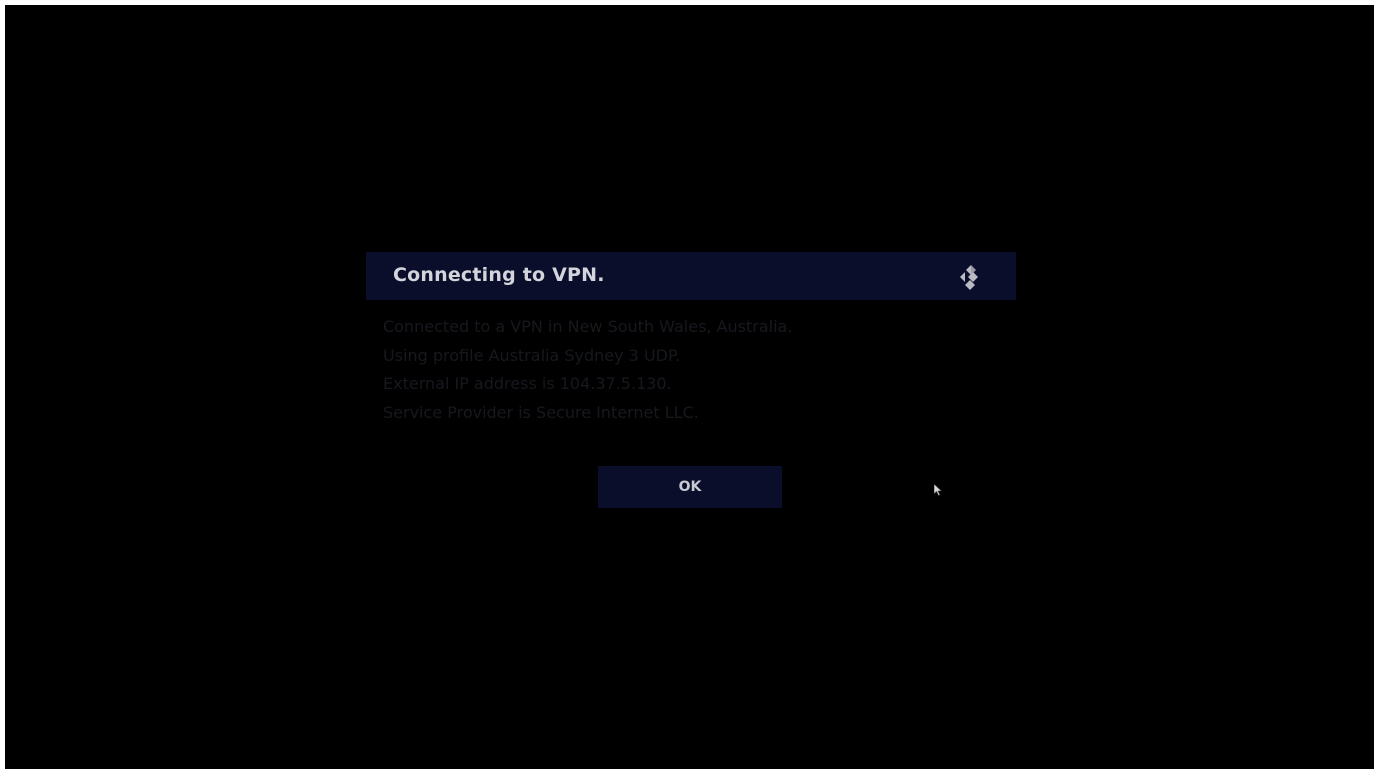 The image size is (1379, 774). I want to click on mouse-pointer-icon, so click(938, 490).